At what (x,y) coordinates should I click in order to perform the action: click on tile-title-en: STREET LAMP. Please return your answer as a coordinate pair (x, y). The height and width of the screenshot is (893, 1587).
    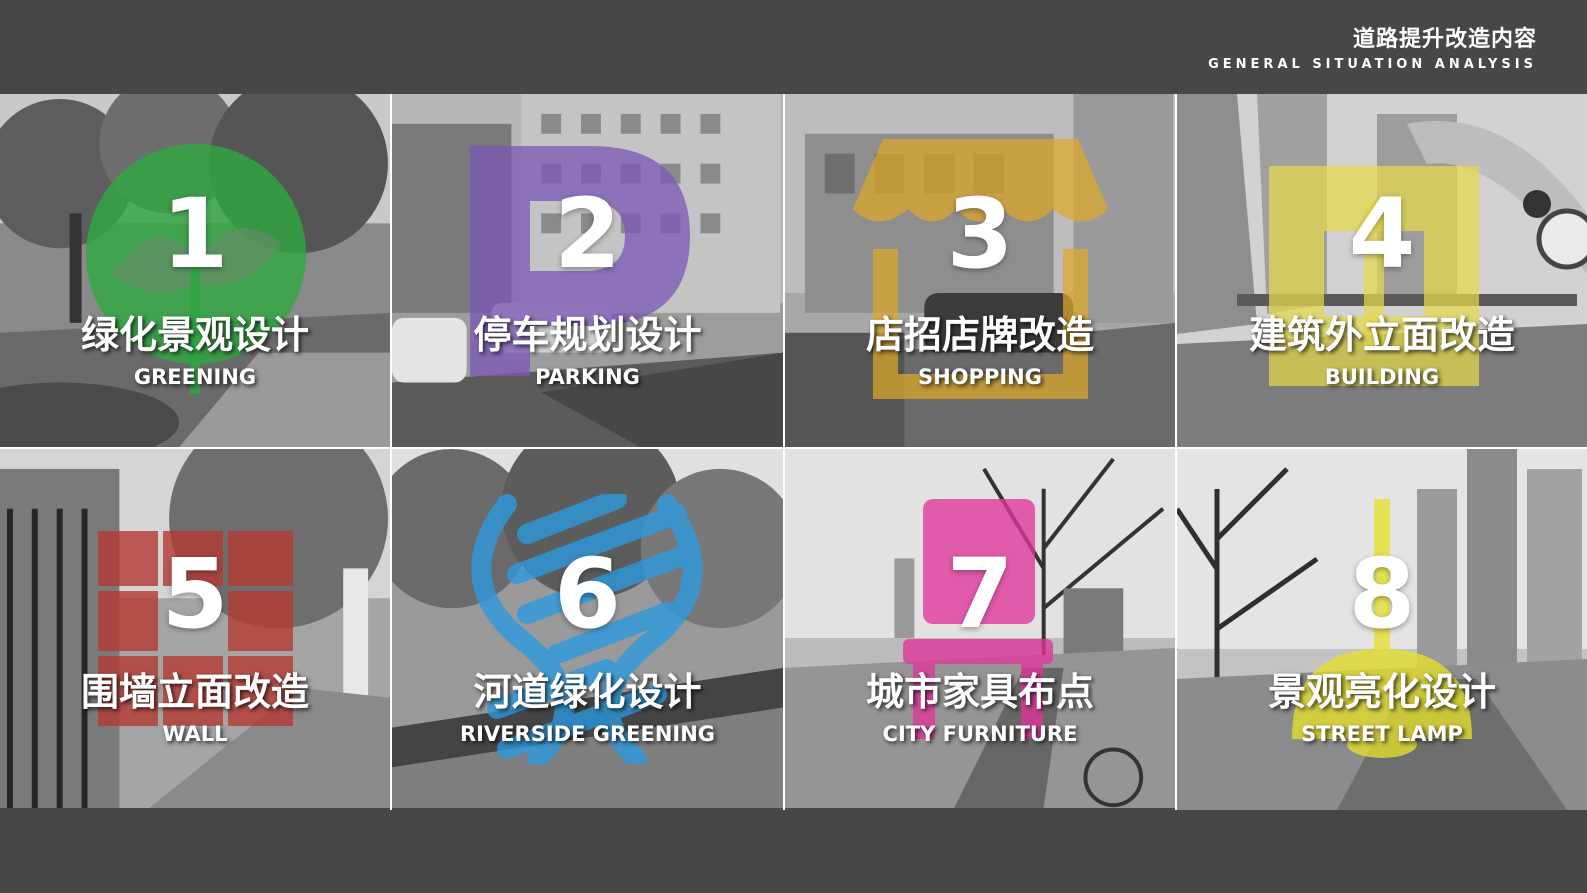
    Looking at the image, I should click on (1382, 734).